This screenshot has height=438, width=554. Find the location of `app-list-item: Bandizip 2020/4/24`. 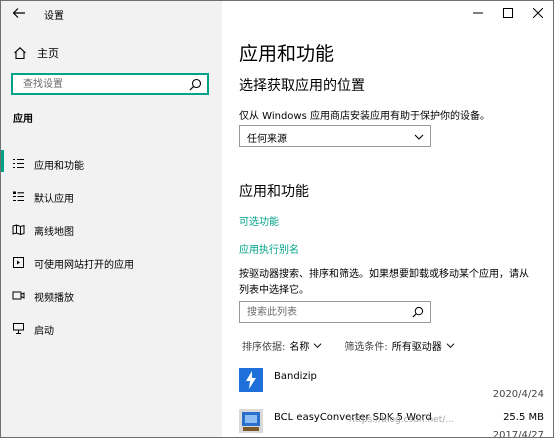

app-list-item: Bandizip 2020/4/24 is located at coordinates (391, 388).